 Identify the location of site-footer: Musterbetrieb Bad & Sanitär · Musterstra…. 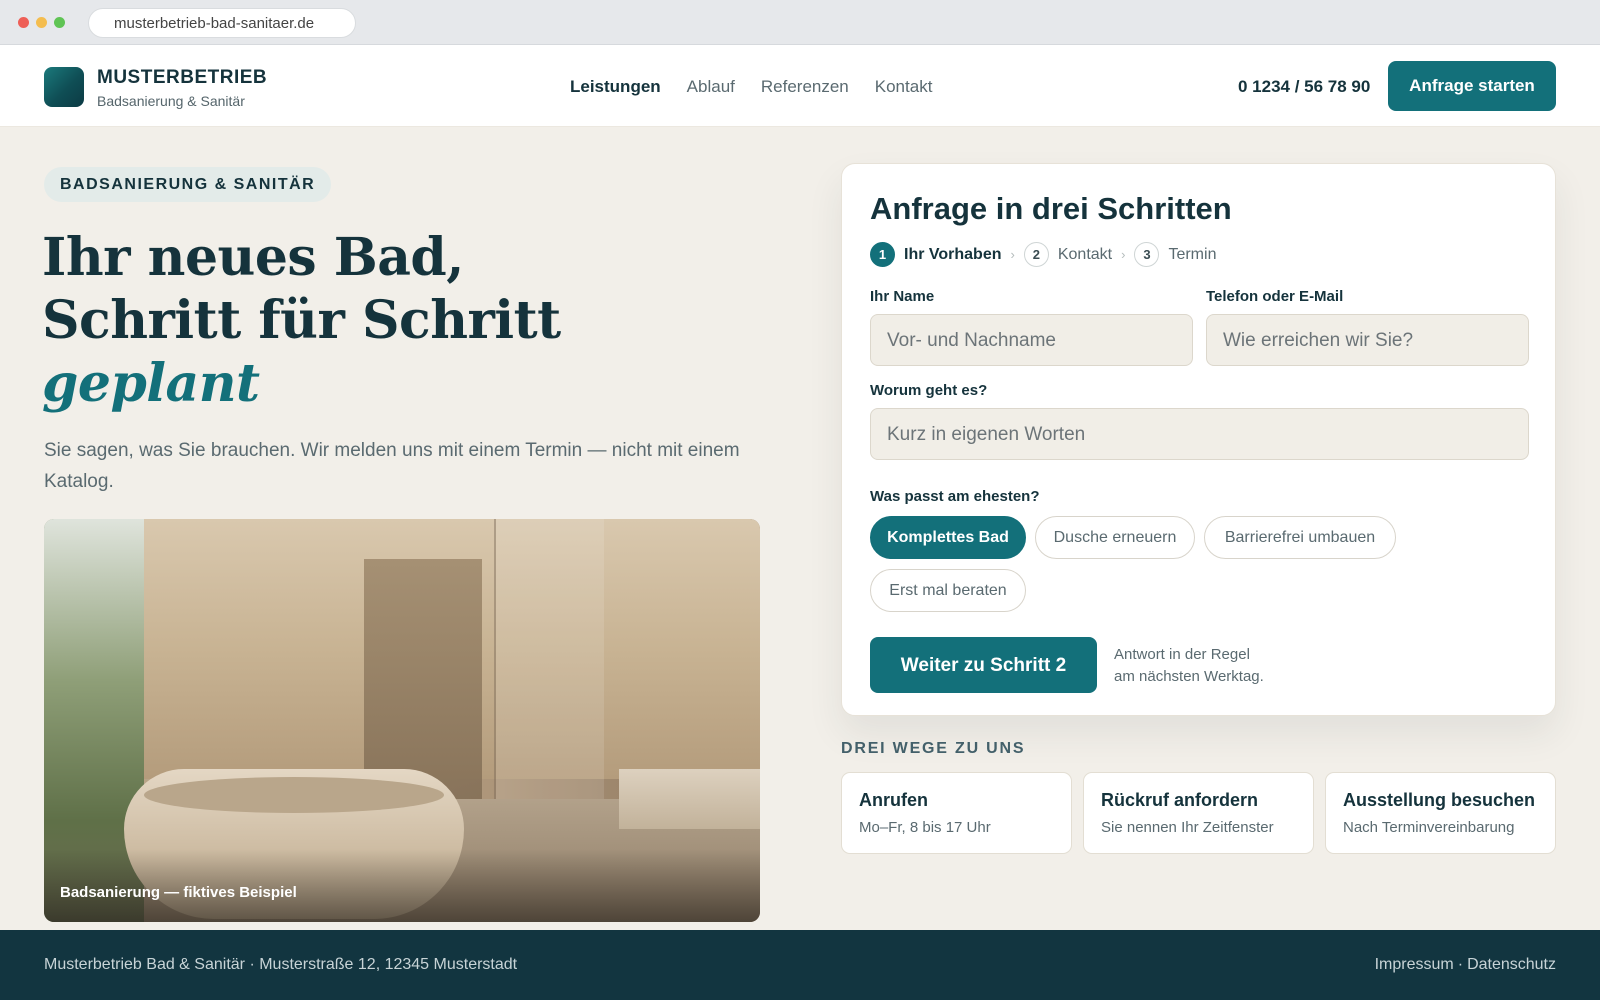
(800, 965).